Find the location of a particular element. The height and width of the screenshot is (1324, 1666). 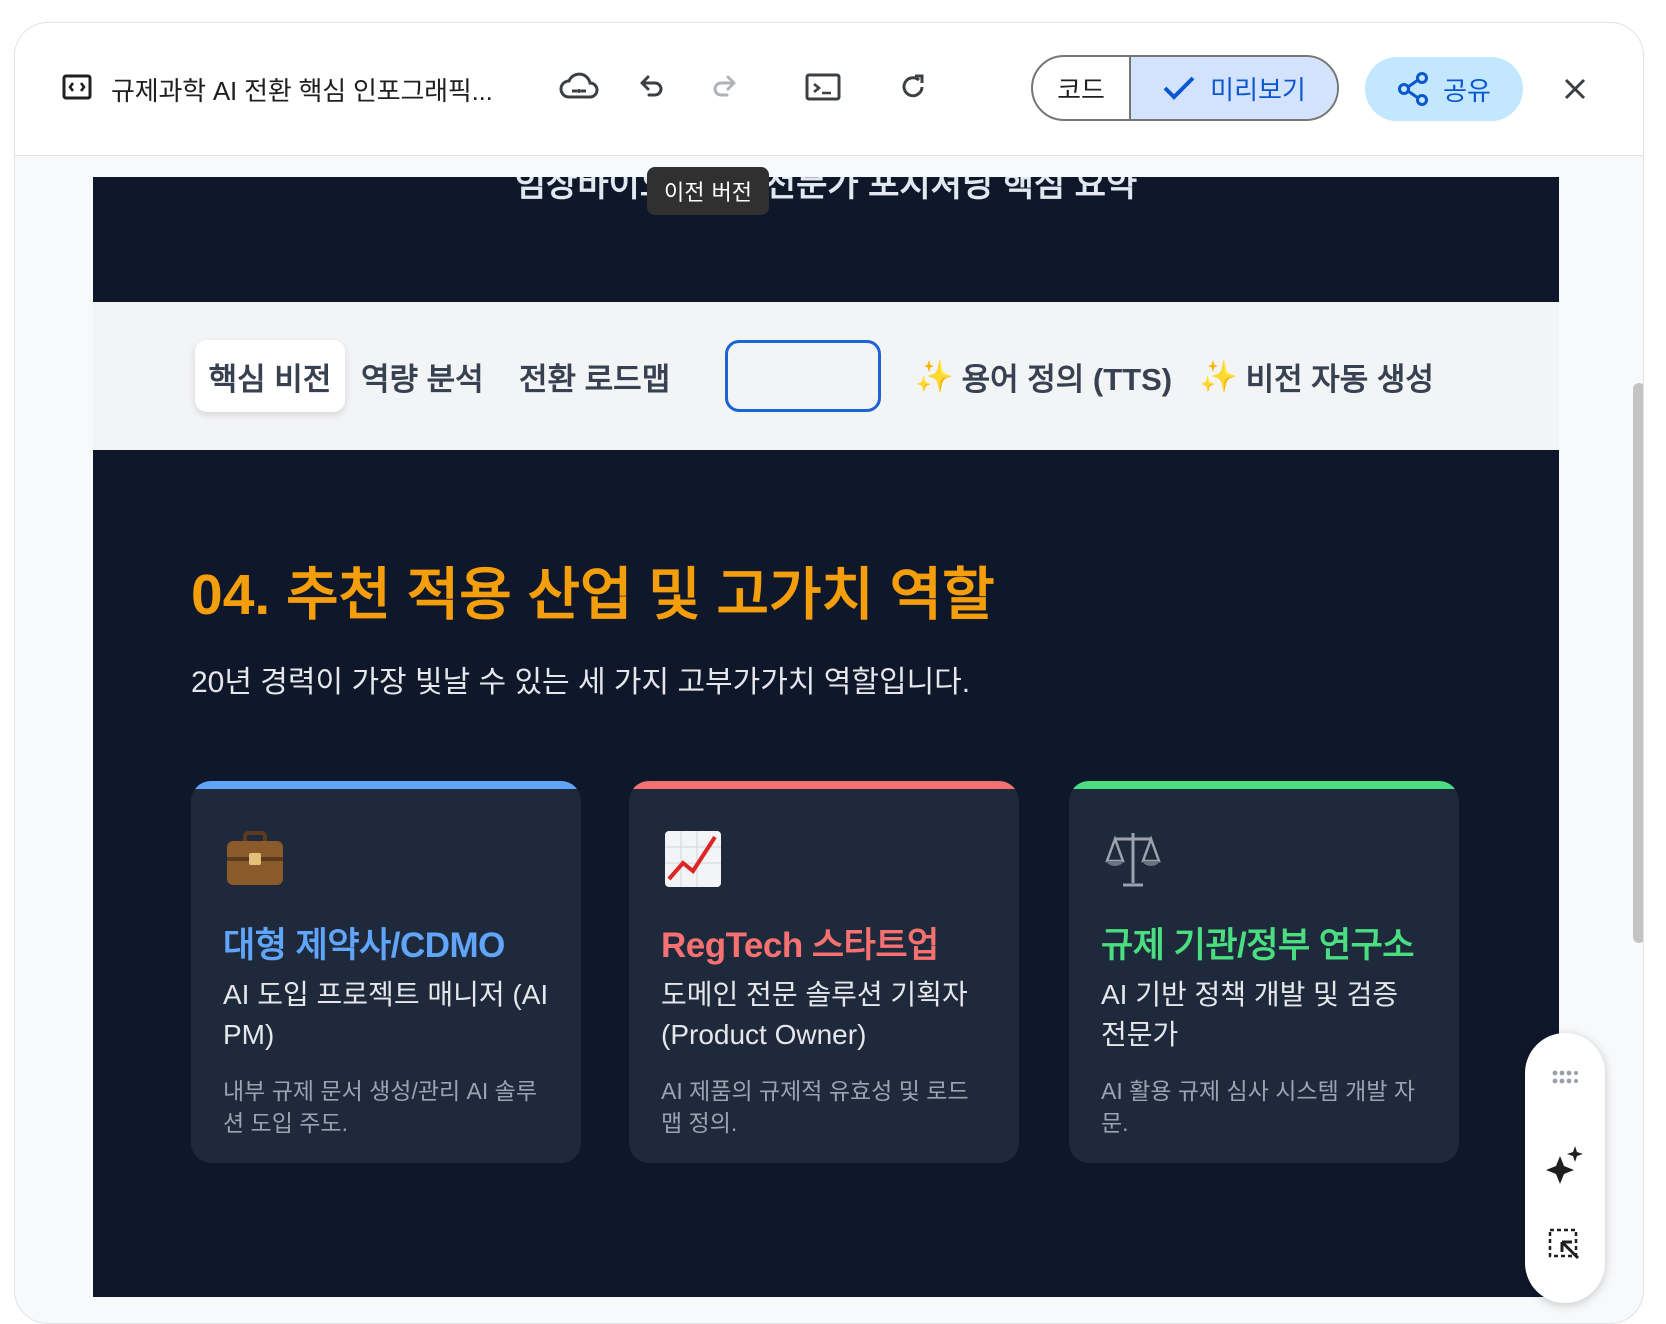

section-description: 20년 경력이 가장 빛날 수 있는 세 가지 고부가가치 역할입니다. is located at coordinates (581, 682).